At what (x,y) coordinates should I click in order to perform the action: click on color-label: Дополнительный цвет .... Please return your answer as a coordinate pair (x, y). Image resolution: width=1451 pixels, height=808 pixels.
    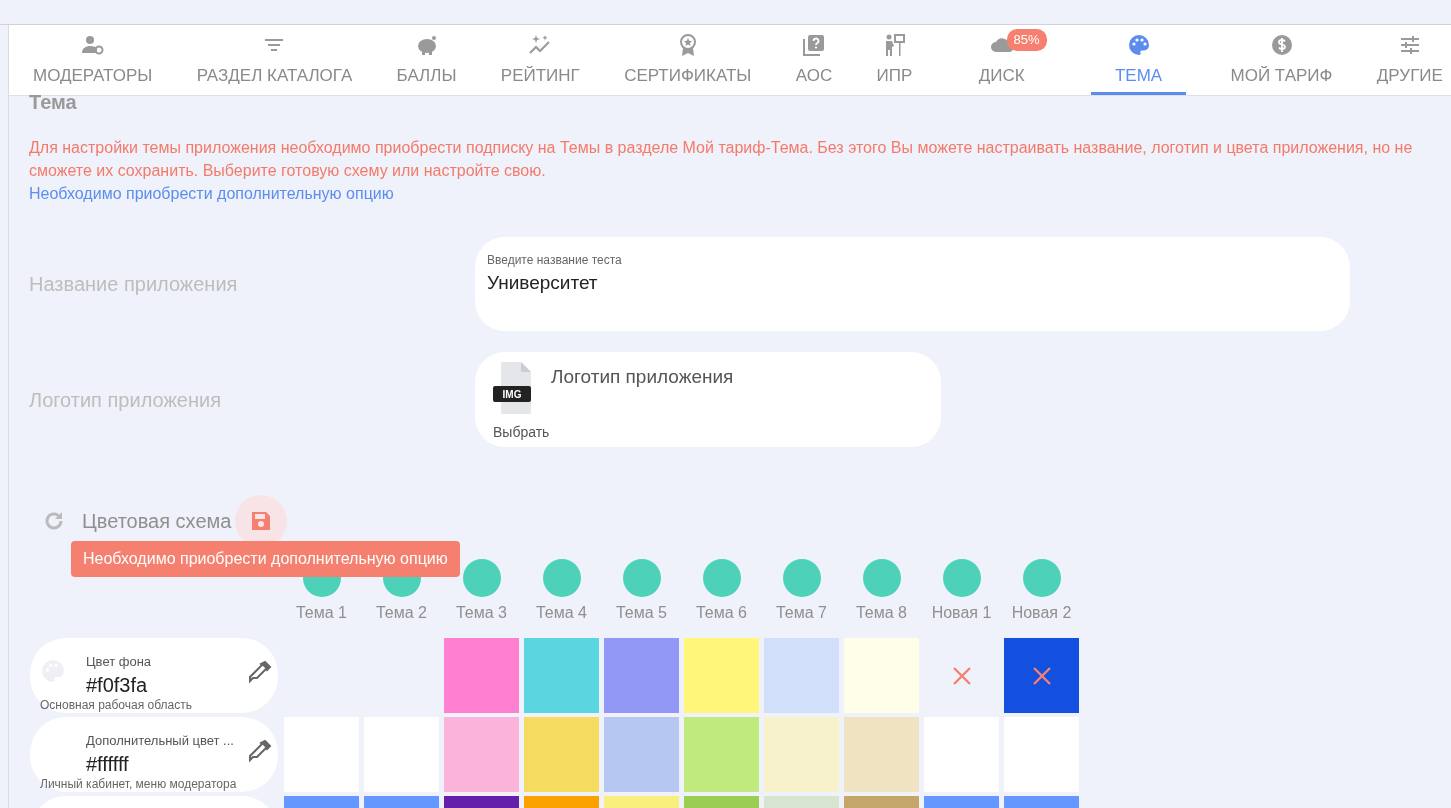
    Looking at the image, I should click on (160, 741).